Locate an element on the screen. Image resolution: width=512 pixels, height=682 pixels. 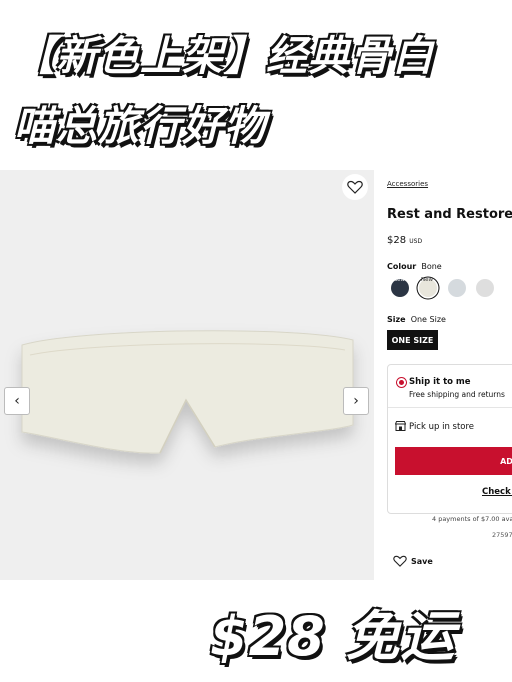
product-title: Rest and Restore E is located at coordinates (449, 214).